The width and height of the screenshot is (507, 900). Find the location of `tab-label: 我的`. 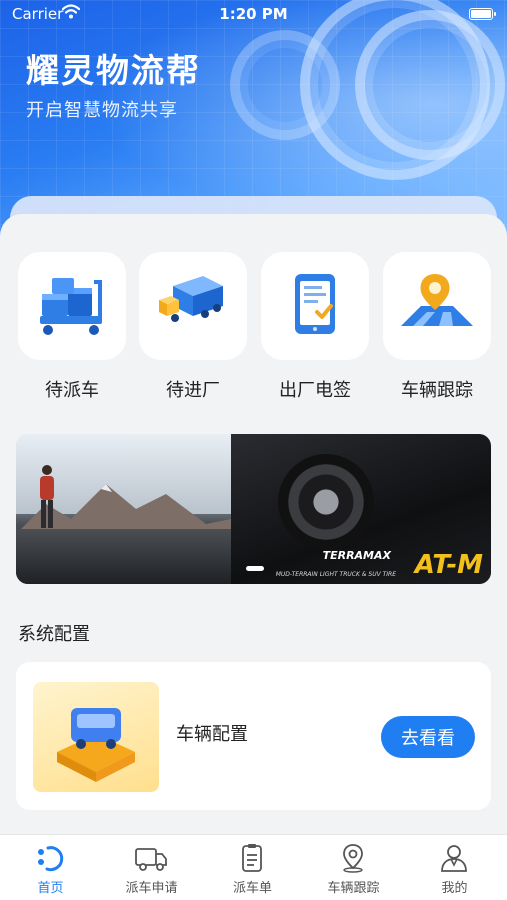

tab-label: 我的 is located at coordinates (454, 888).